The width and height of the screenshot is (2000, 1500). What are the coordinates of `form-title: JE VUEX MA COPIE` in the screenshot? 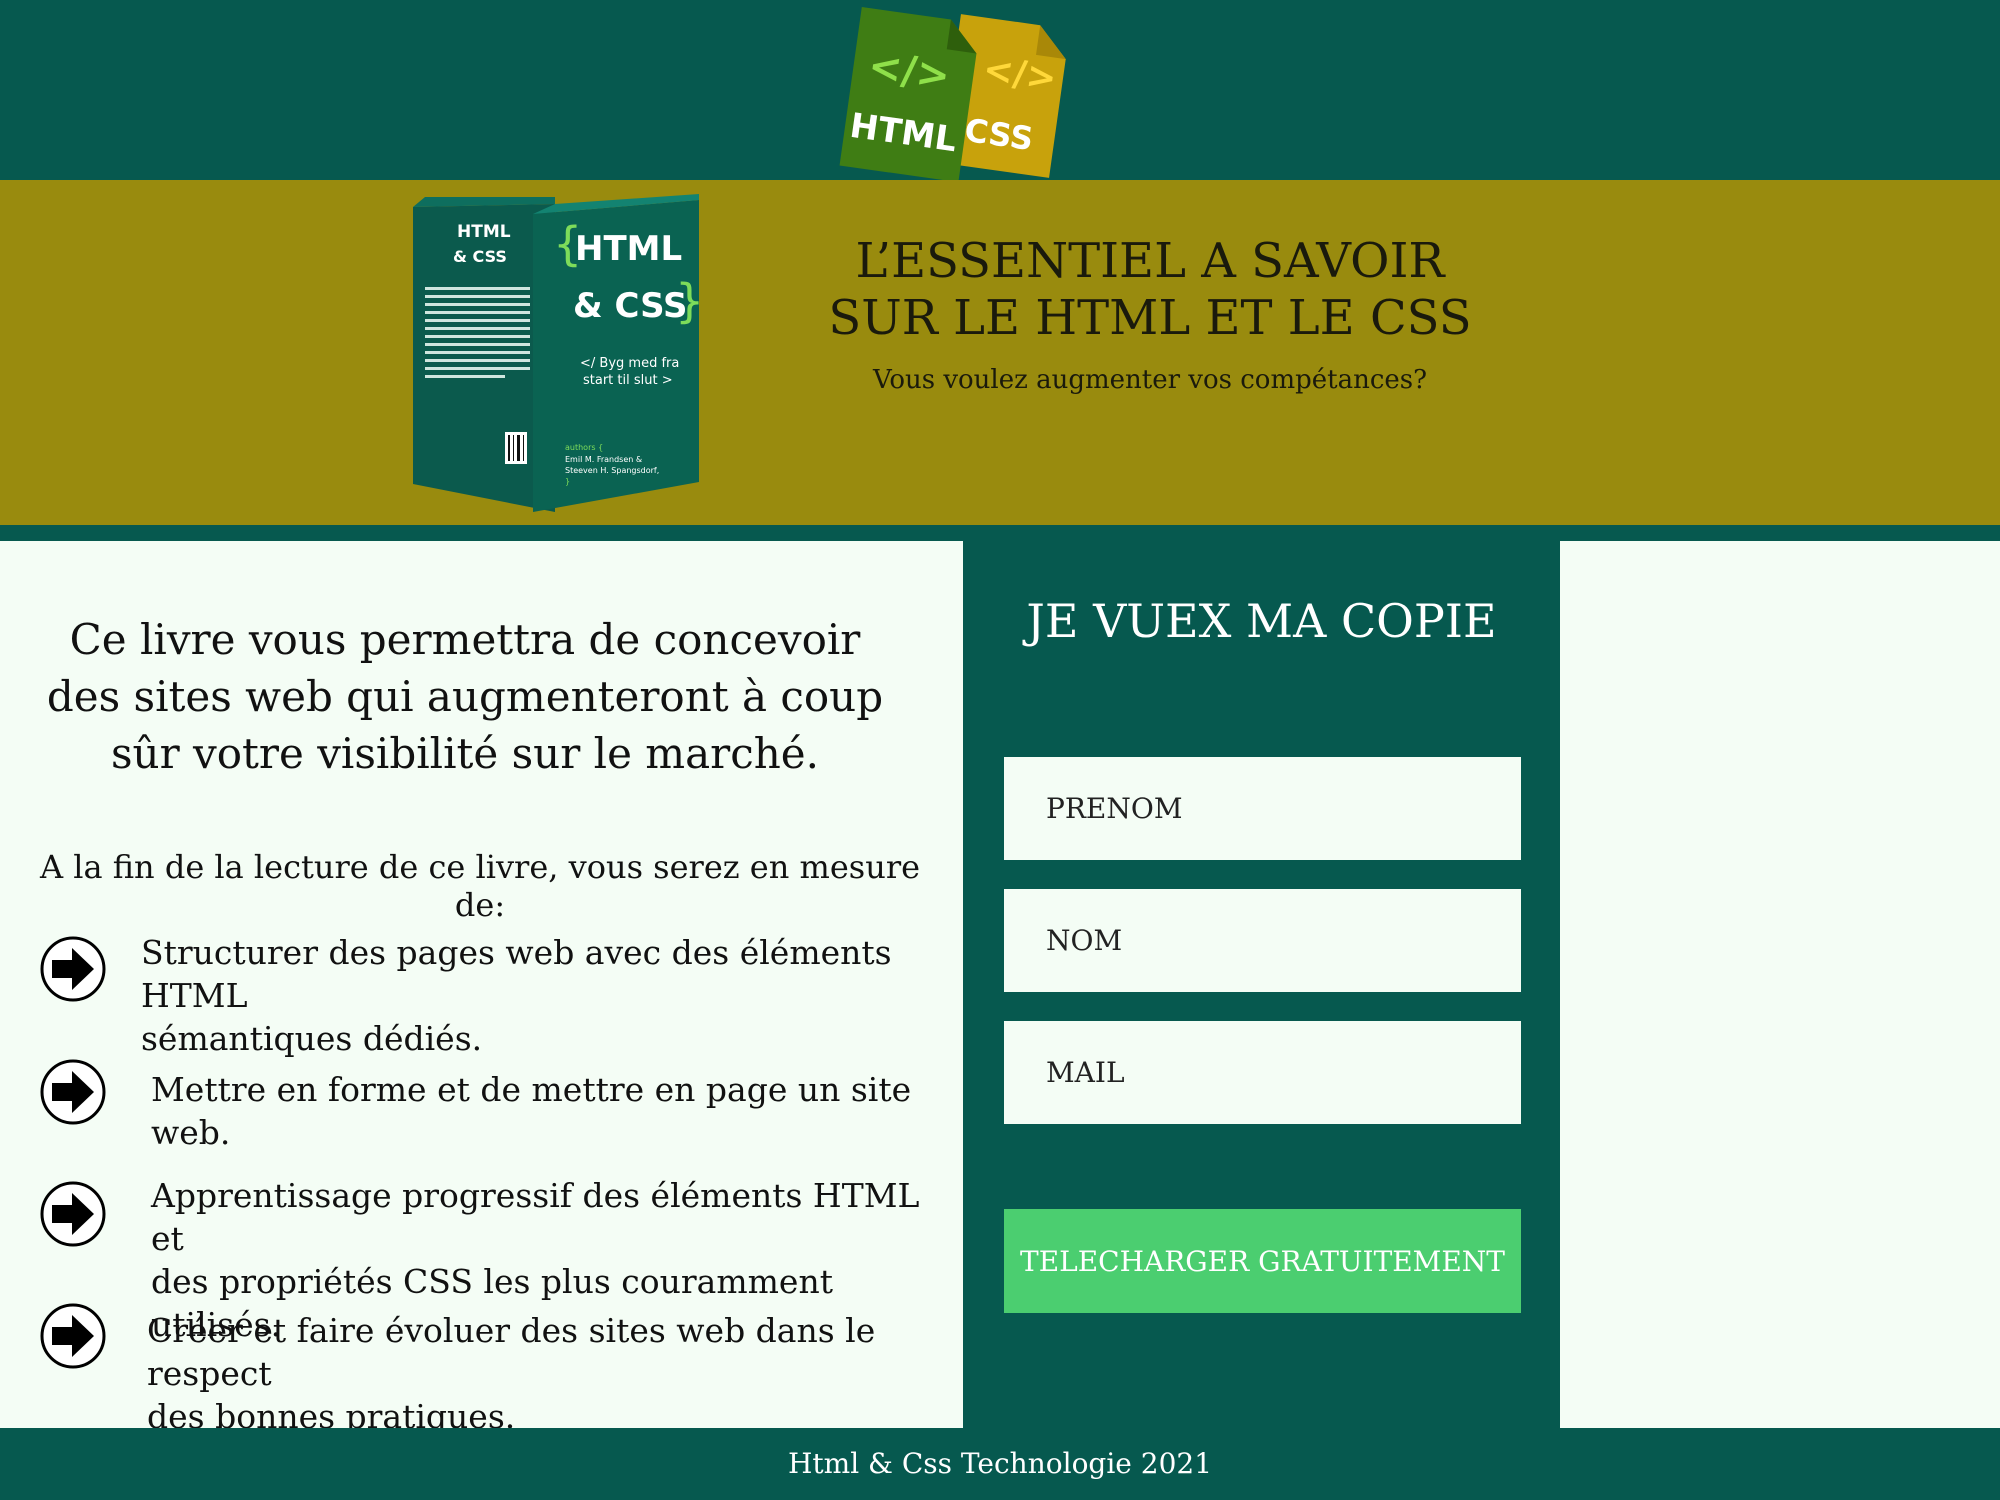 It's located at (1261, 621).